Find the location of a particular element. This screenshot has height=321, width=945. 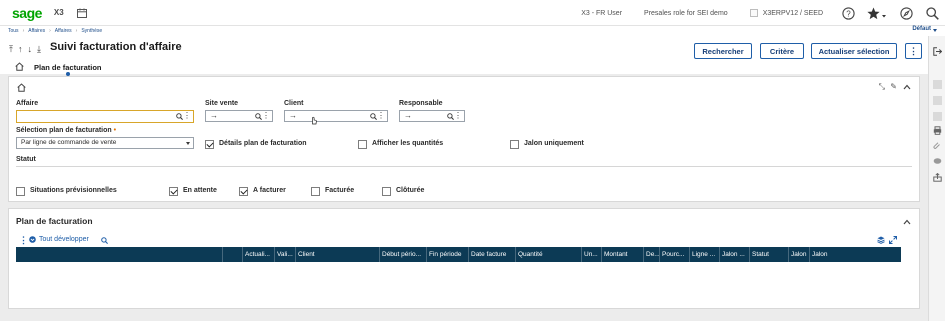

next-record-icon: ↓ is located at coordinates (29, 49).